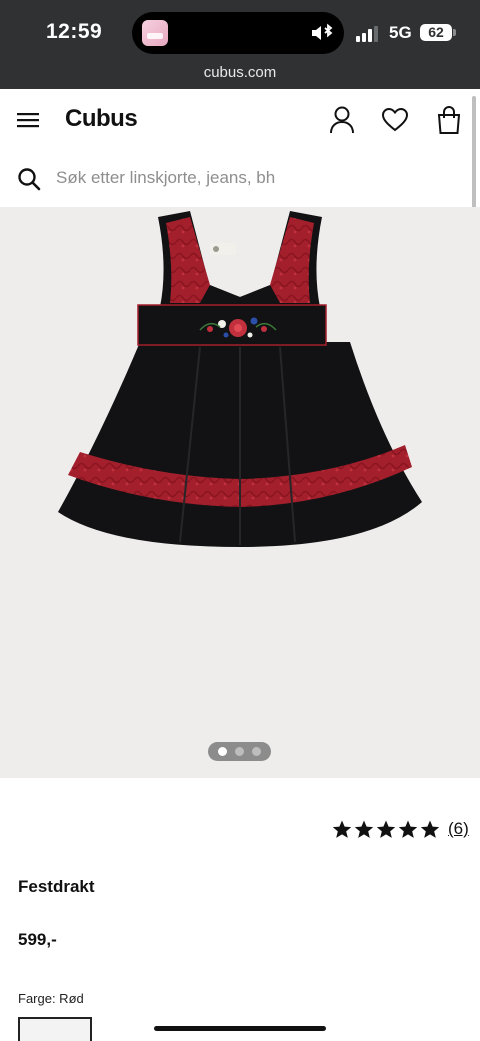  I want to click on network-type: 5G, so click(400, 32).